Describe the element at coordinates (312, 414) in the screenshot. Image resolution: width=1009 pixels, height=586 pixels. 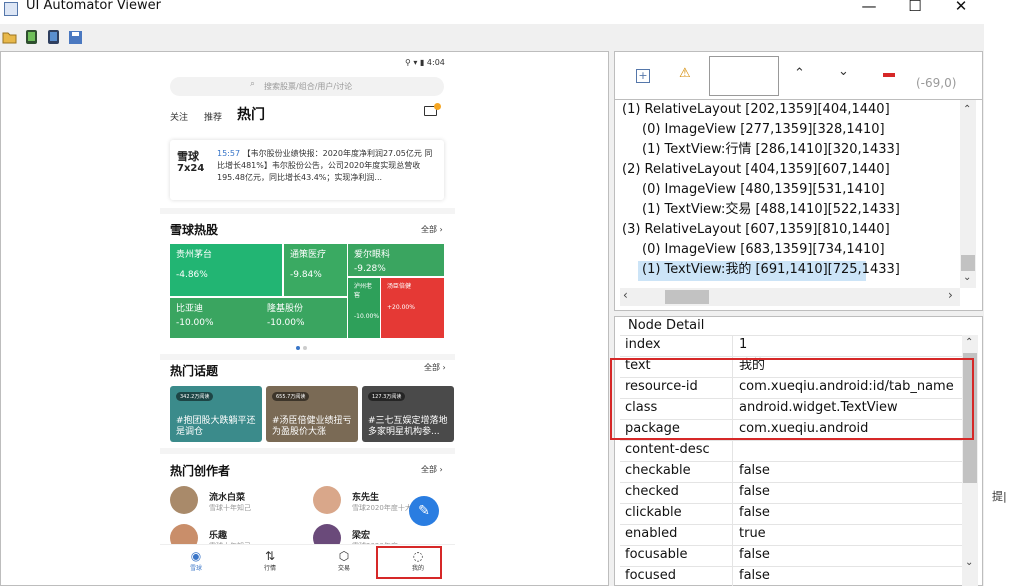
I see `topic-card: 655.7万阅读 #汤臣倍健业绩扭亏为盈股价大涨` at that location.